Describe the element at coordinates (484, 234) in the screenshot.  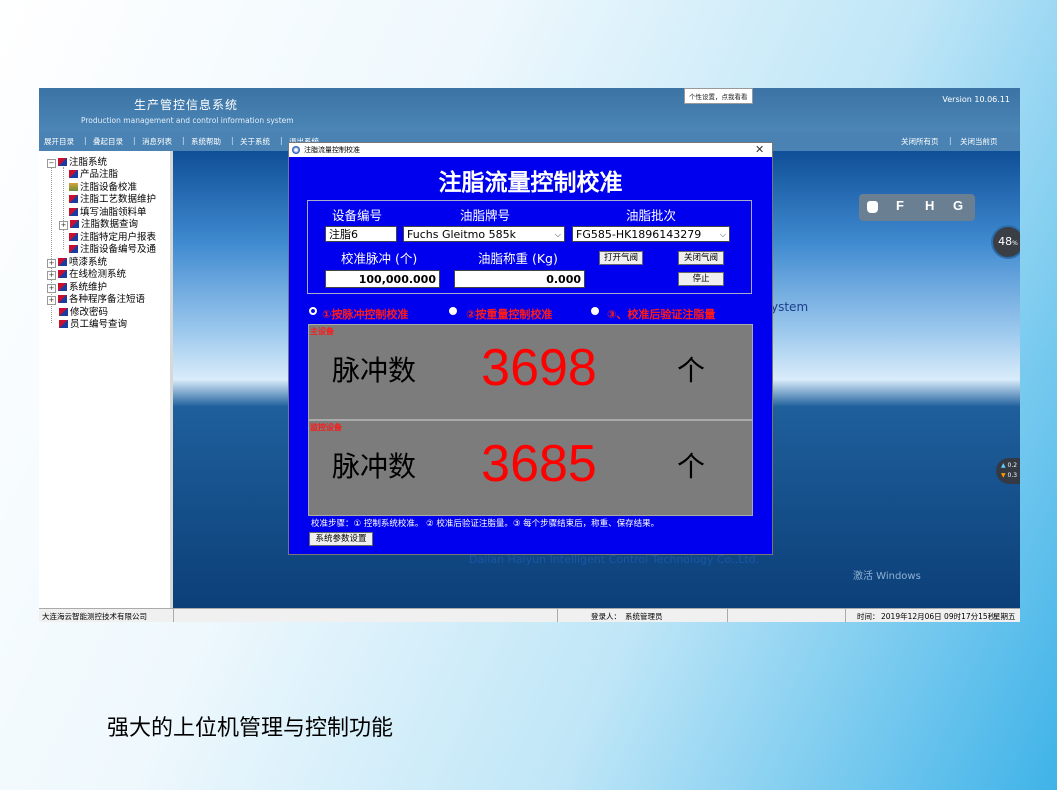
I see `grease-brand-select: Fuchs Gleitmo 585k ⌵` at that location.